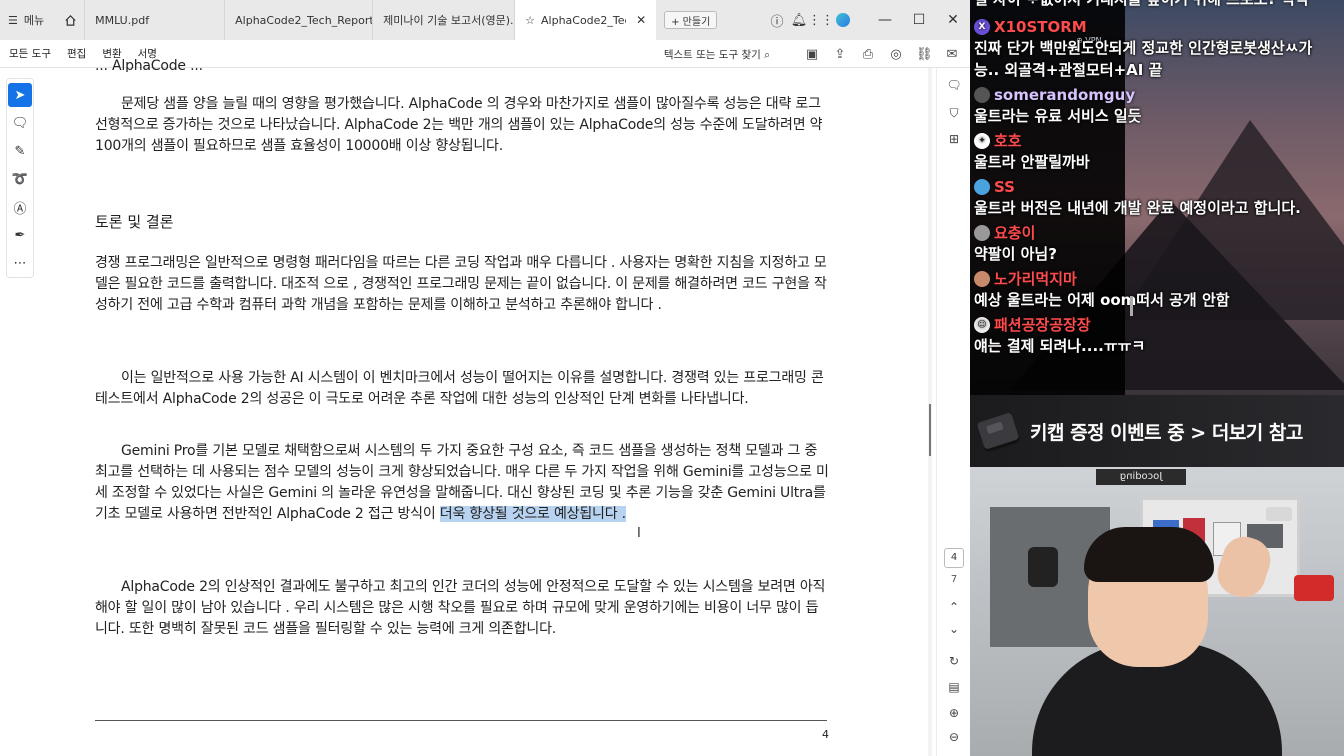  Describe the element at coordinates (799, 20) in the screenshot. I see `bell-icon: 🔔︎` at that location.